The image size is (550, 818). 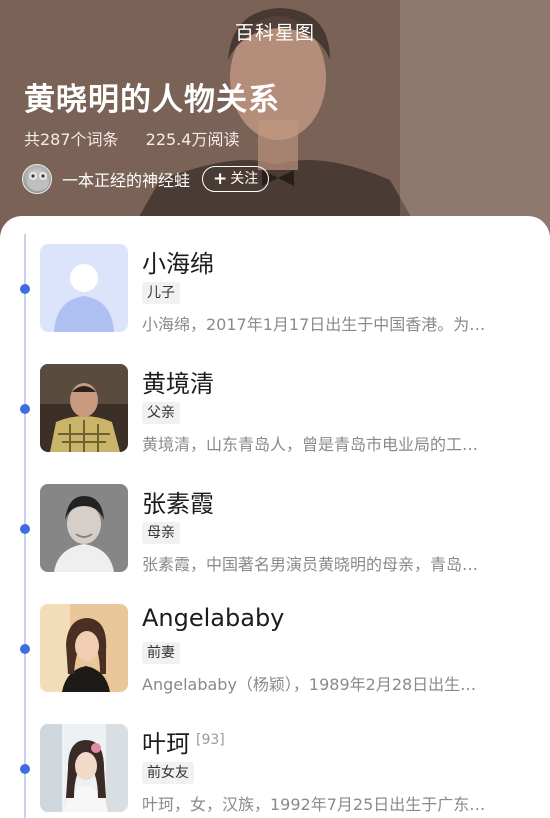 What do you see at coordinates (84, 408) in the screenshot?
I see `father-photo` at bounding box center [84, 408].